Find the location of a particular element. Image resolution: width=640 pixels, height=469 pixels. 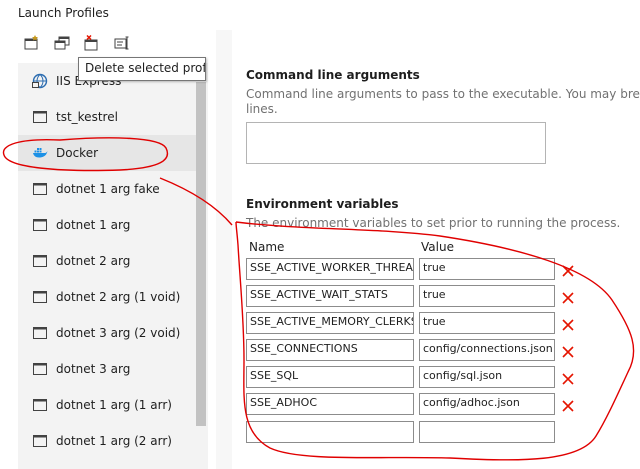

new-profile-icon is located at coordinates (31, 42).